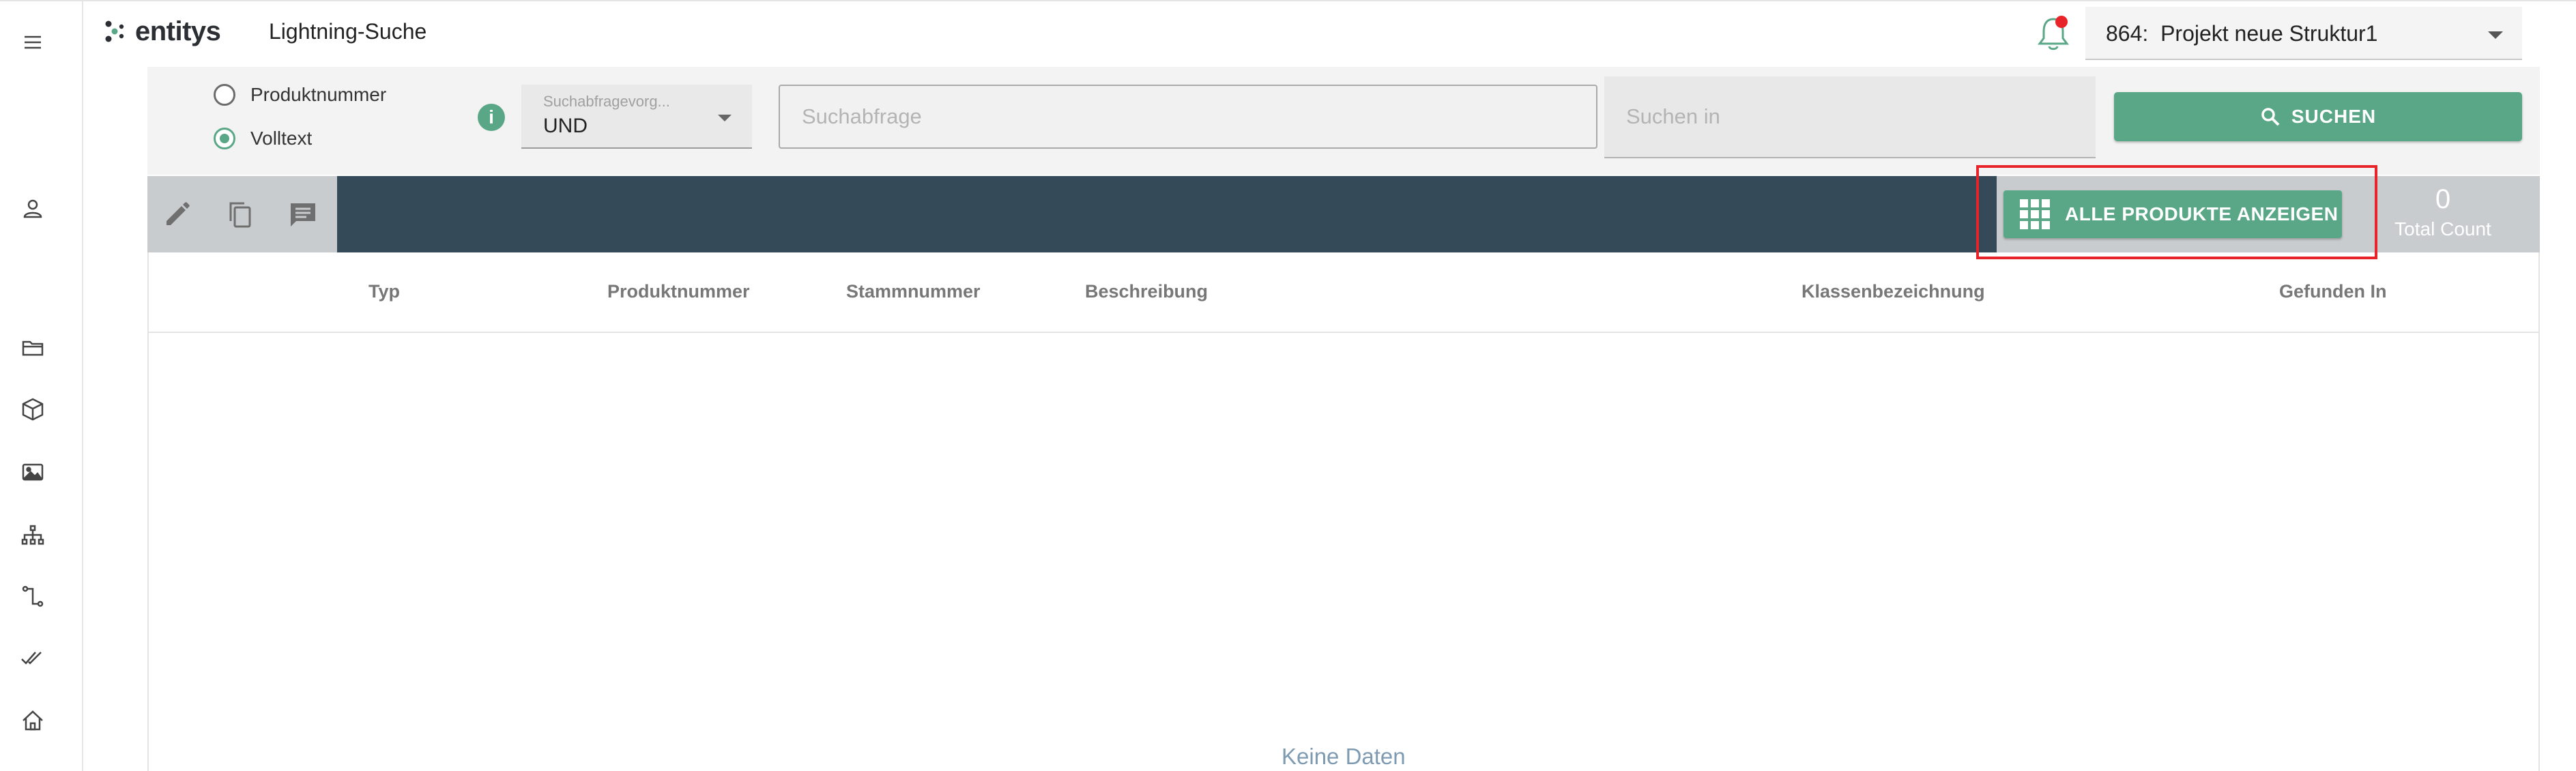  What do you see at coordinates (2443, 199) in the screenshot?
I see `total-count-value: 0` at bounding box center [2443, 199].